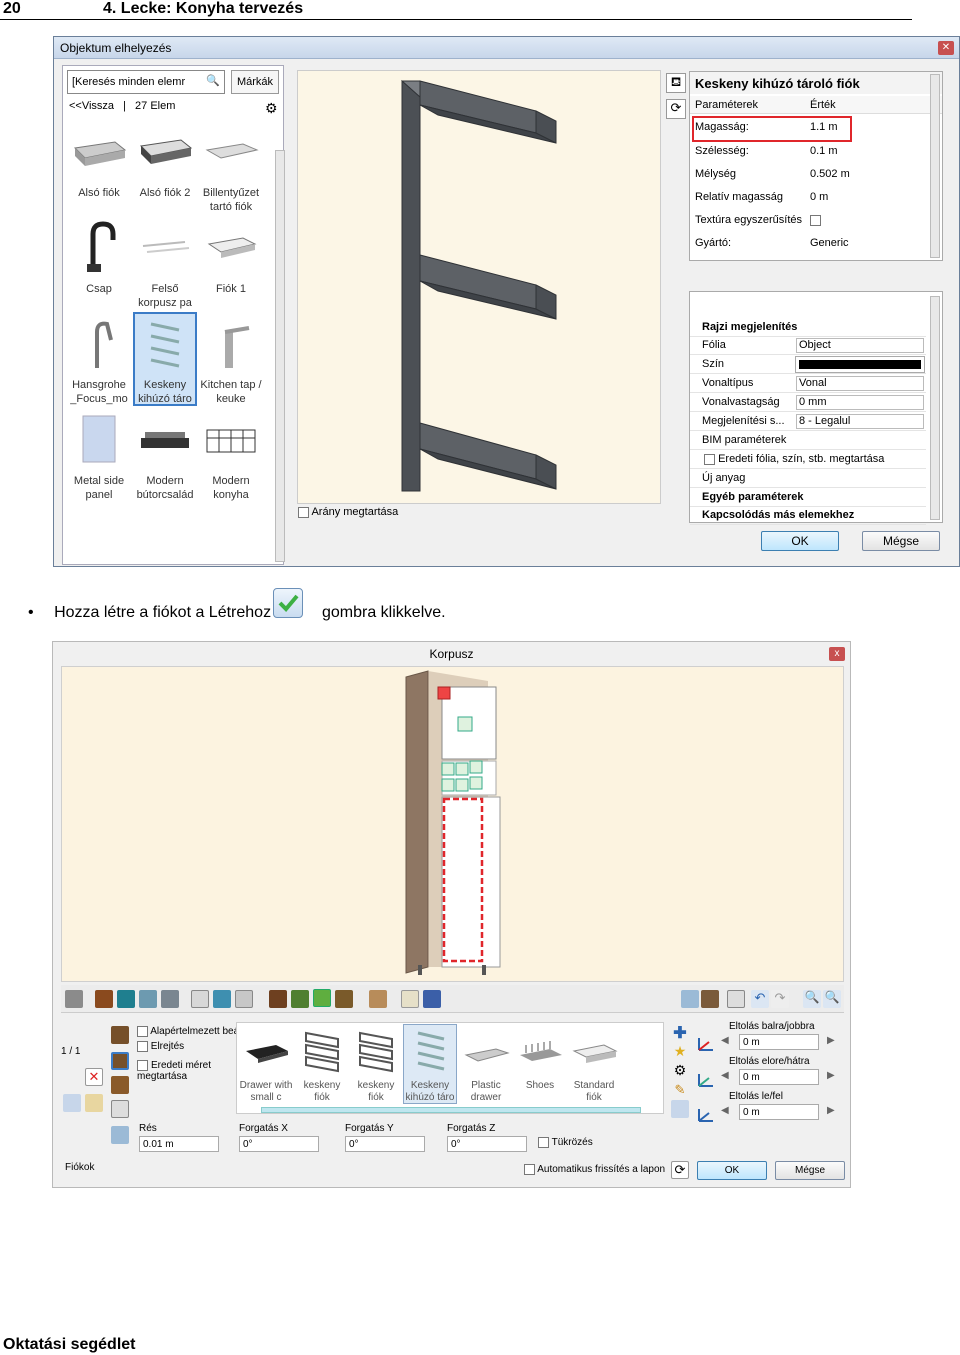 This screenshot has width=960, height=1355. Describe the element at coordinates (148, 999) in the screenshot. I see `box-blue-icon` at that location.